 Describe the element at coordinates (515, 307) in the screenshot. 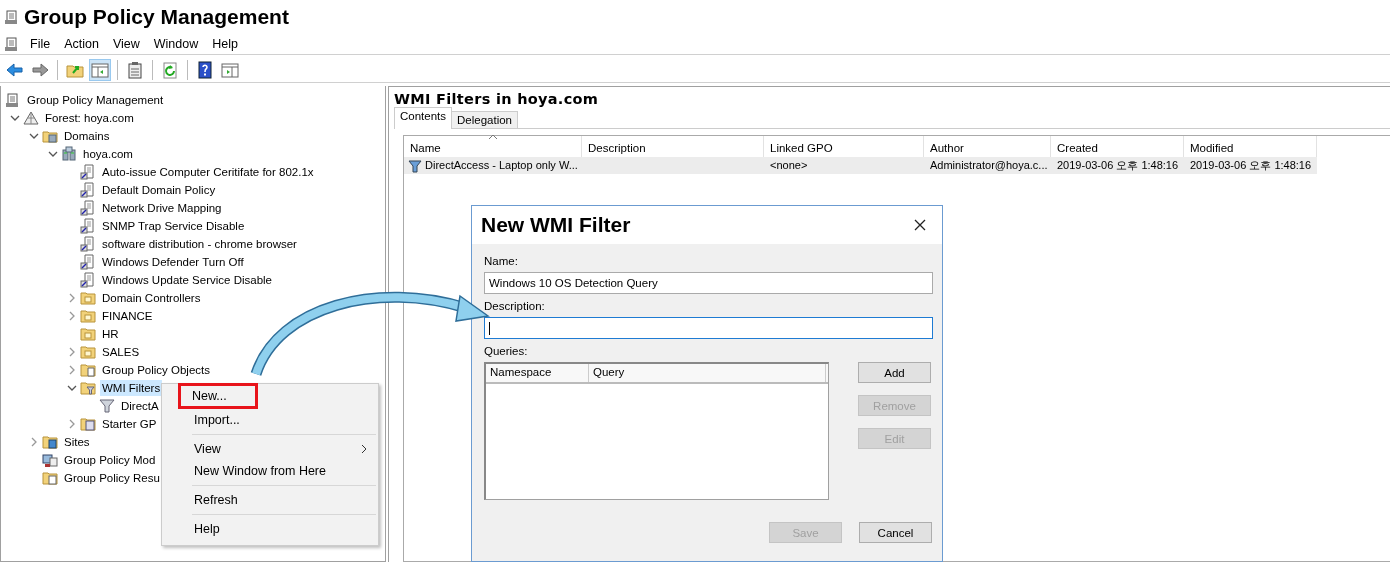

I see `field-label: Description:` at that location.